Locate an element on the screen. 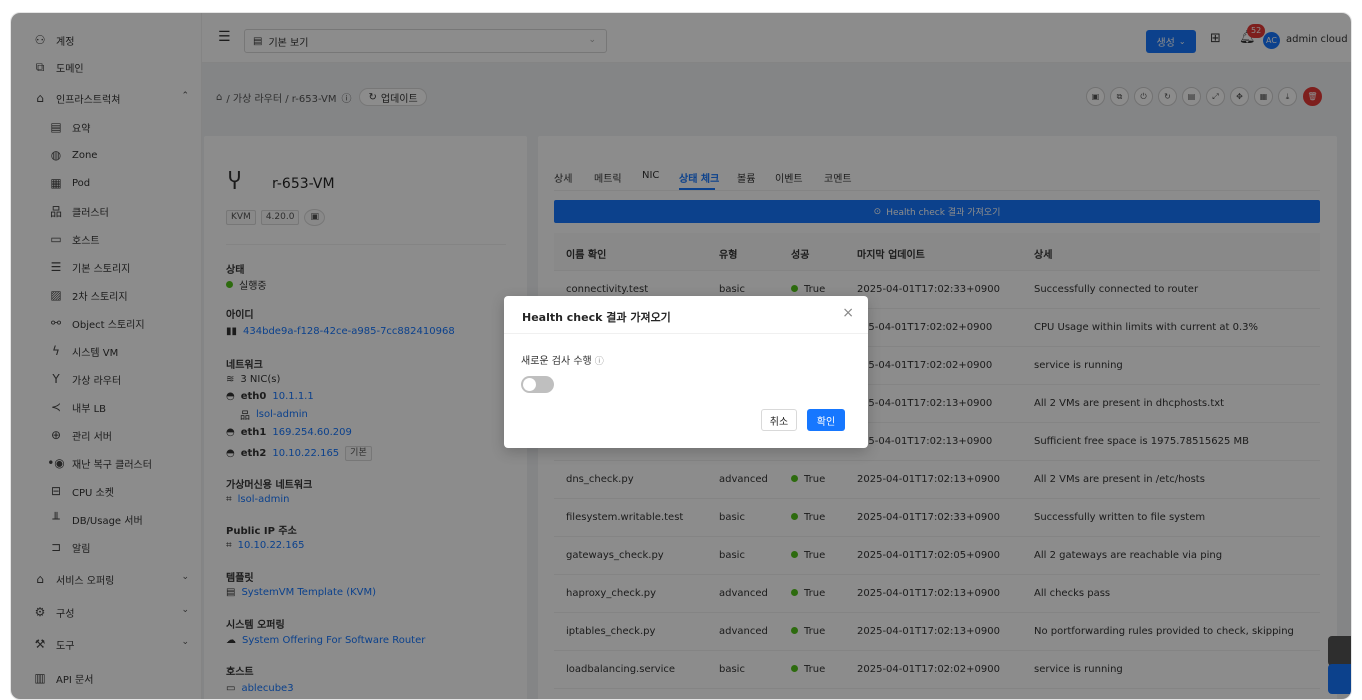  info-icon: ⓘ is located at coordinates (599, 362).